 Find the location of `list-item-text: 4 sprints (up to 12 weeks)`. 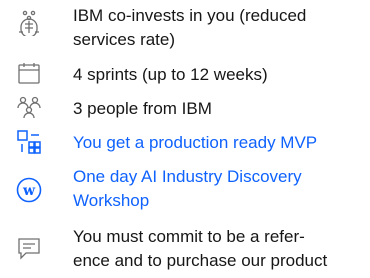

list-item-text: 4 sprints (up to 12 weeks) is located at coordinates (170, 74).